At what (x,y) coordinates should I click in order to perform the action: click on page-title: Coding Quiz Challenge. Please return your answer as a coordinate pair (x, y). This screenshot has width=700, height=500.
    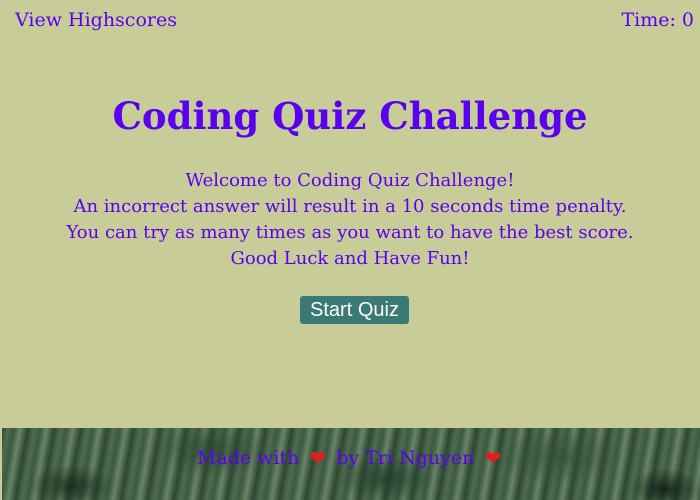
    Looking at the image, I should click on (350, 116).